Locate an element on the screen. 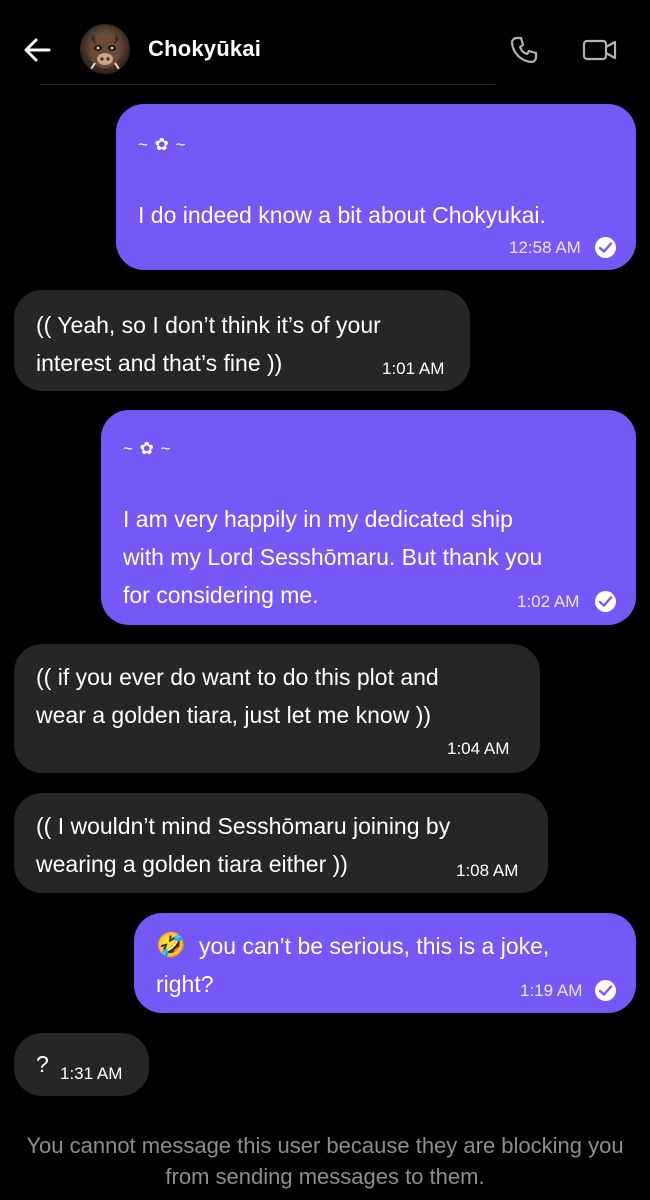 This screenshot has height=1200, width=650. arrow-left-icon is located at coordinates (37, 50).